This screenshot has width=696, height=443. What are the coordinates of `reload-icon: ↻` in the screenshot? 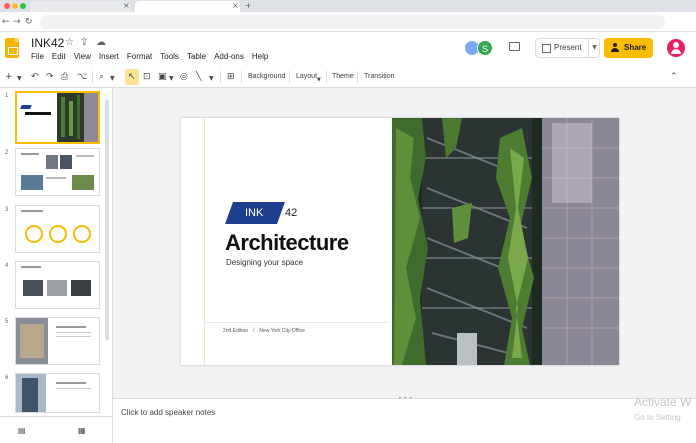 It's located at (29, 22).